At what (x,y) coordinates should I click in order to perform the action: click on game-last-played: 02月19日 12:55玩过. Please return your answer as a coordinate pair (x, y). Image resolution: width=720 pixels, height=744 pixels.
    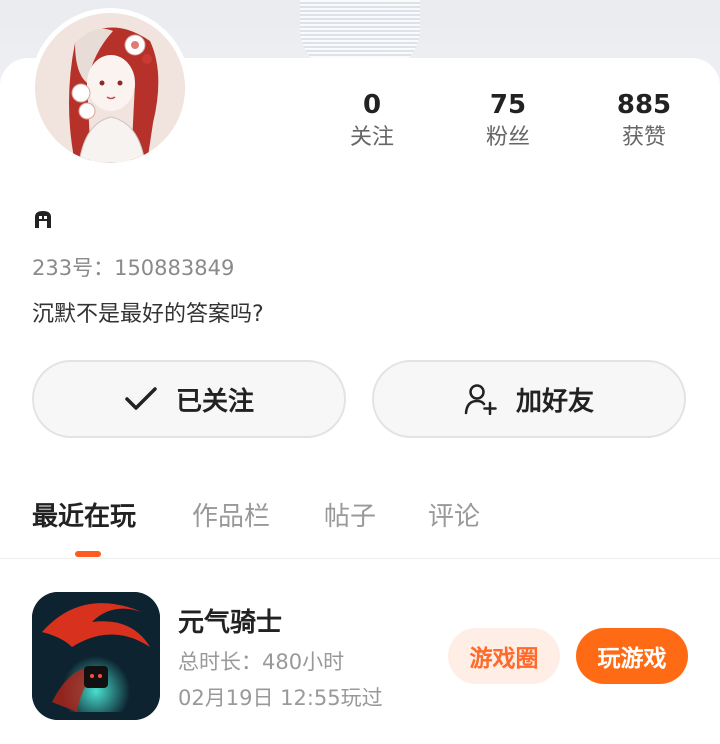
    Looking at the image, I should click on (280, 698).